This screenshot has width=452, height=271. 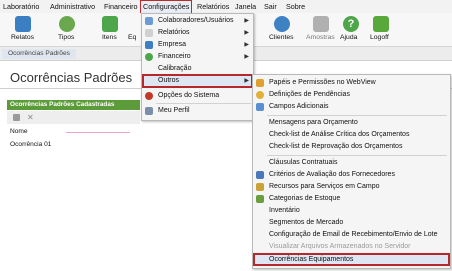 What do you see at coordinates (149, 21) in the screenshot?
I see `users-icon` at bounding box center [149, 21].